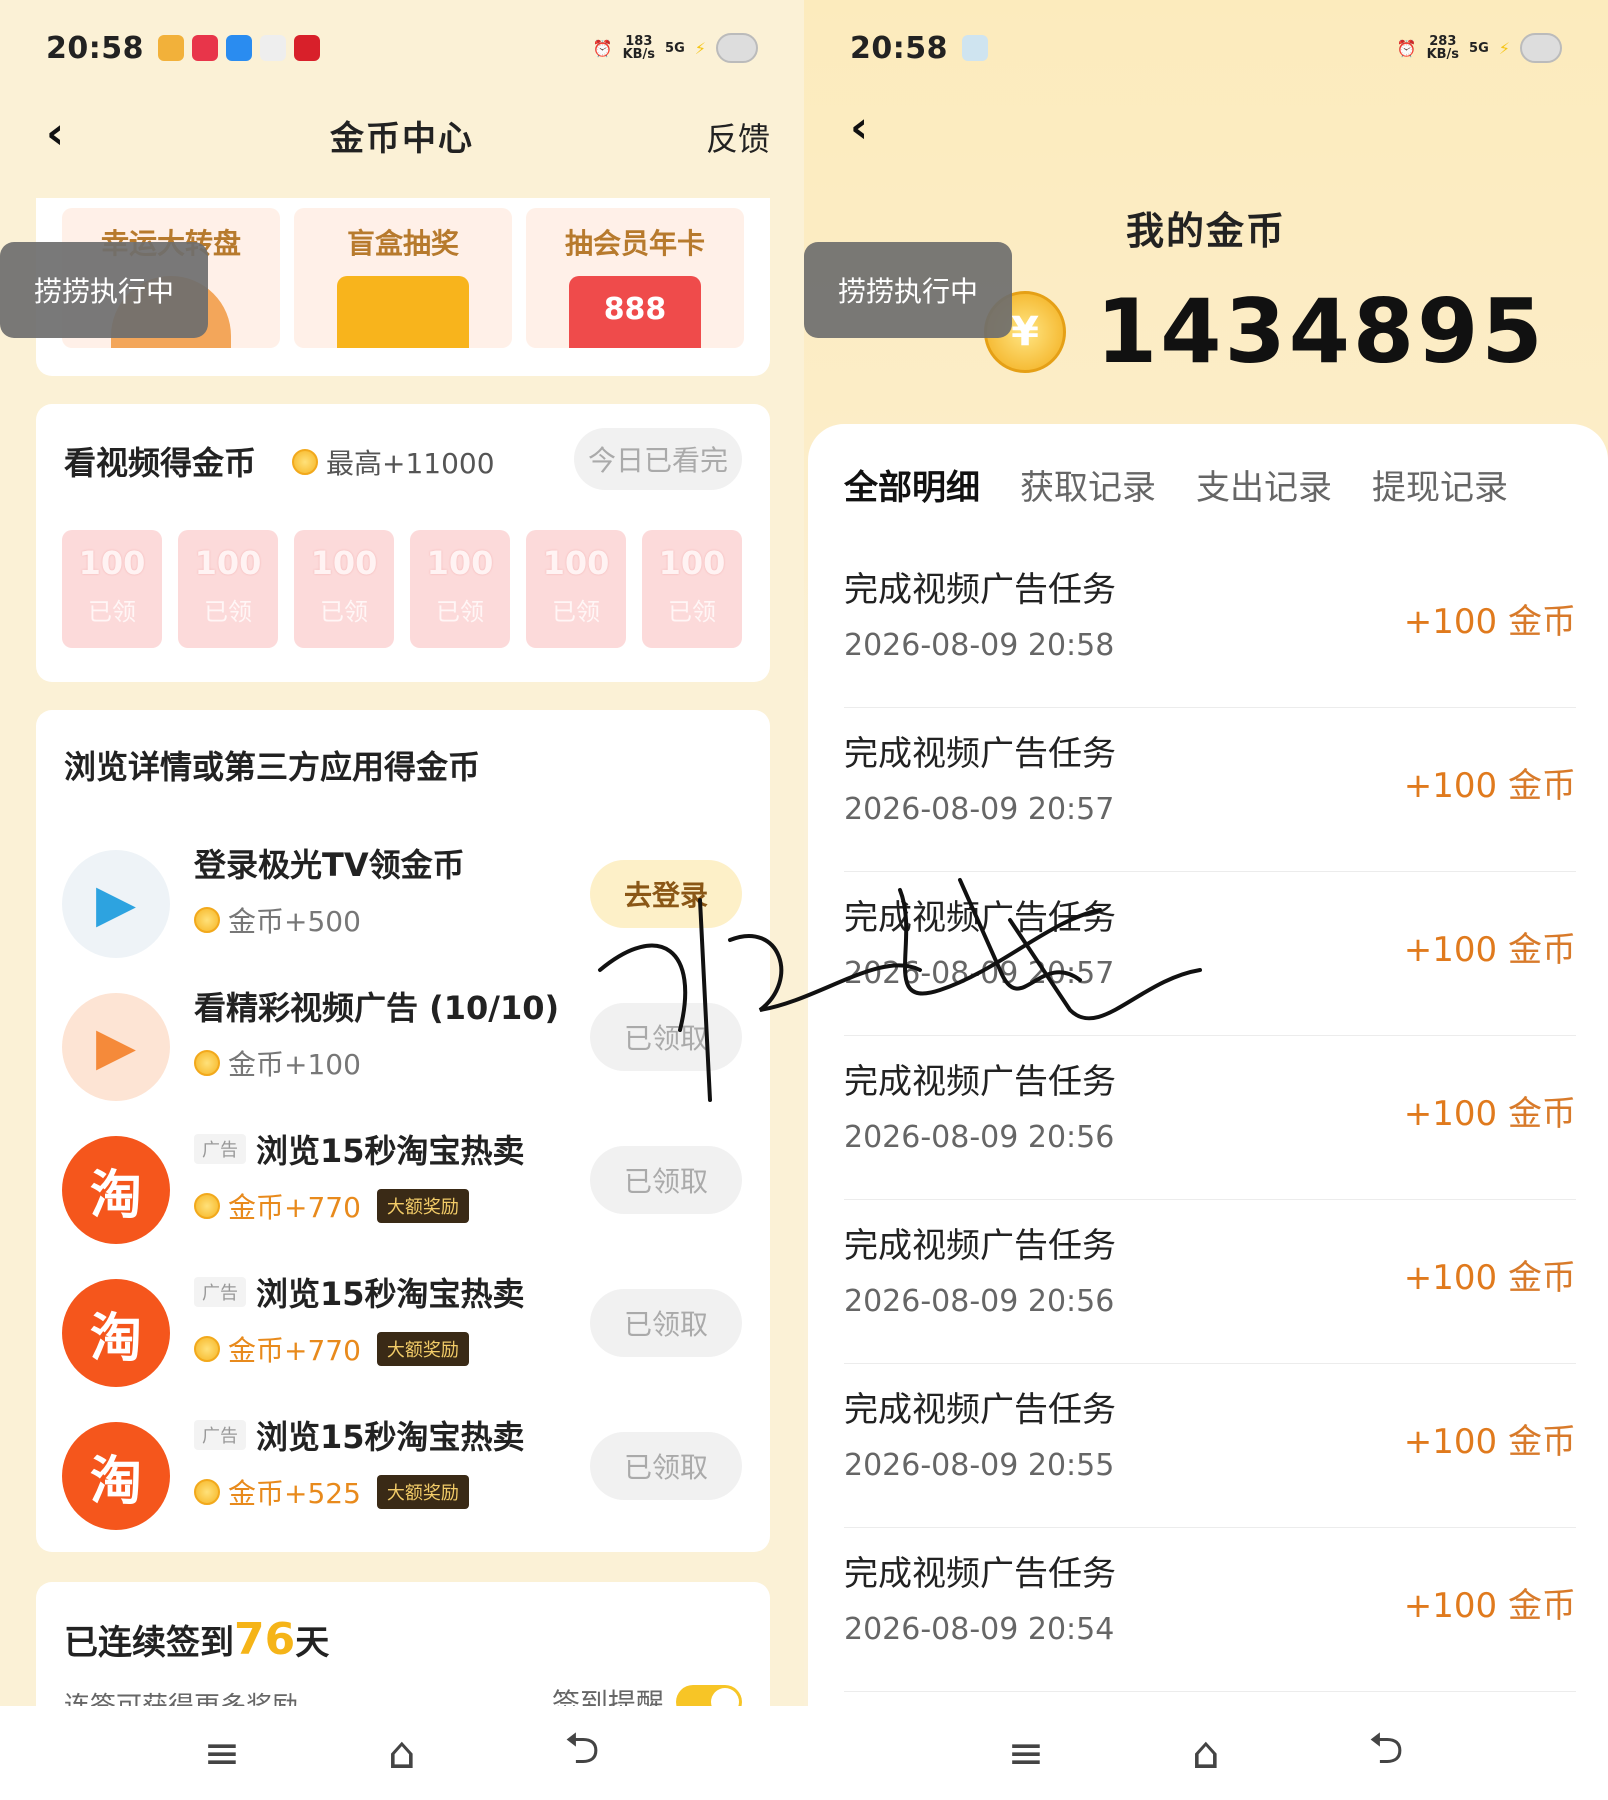 The image size is (1608, 1800). I want to click on login-button: 去登录, so click(666, 894).